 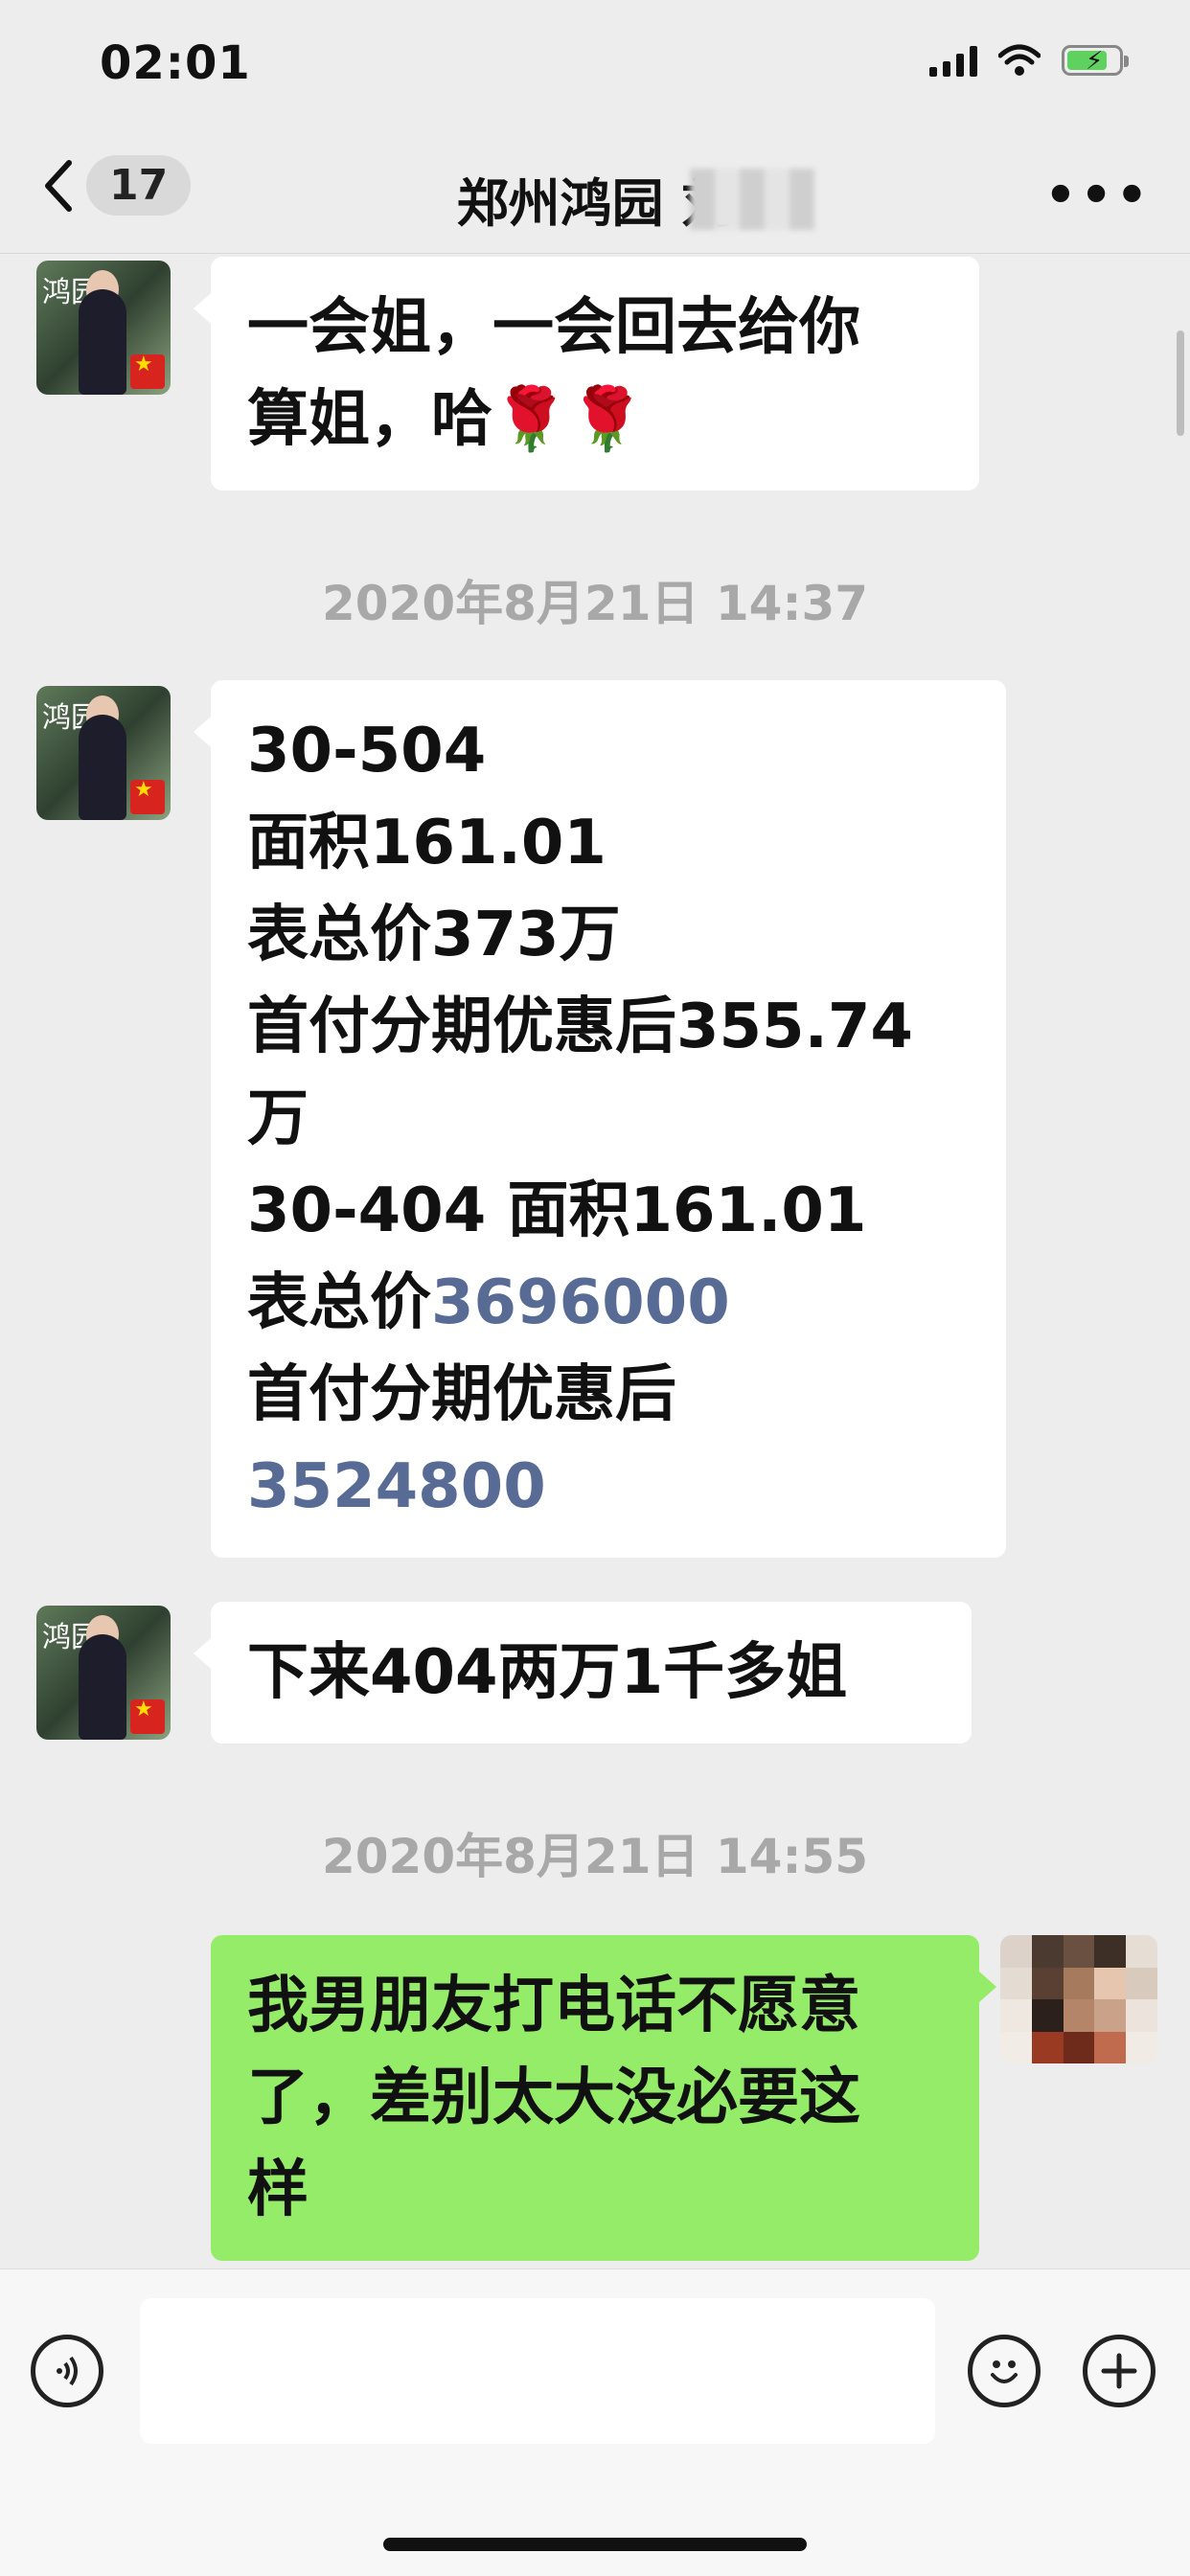 I want to click on chat-header: 17 郑州鸿园 刘 •••, so click(x=595, y=194).